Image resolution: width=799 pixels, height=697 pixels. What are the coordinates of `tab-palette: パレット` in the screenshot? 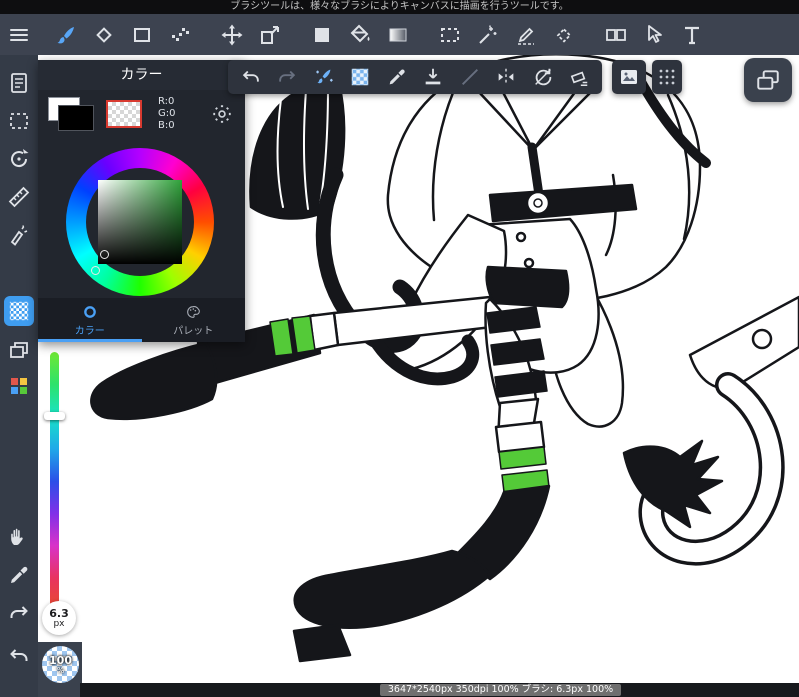 It's located at (194, 320).